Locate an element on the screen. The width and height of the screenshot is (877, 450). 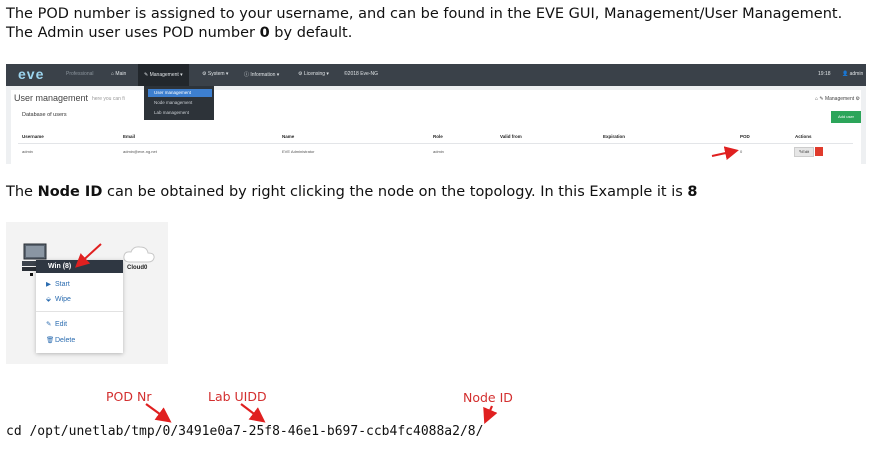
menu-edit: ✎ Edit is located at coordinates (56, 324).